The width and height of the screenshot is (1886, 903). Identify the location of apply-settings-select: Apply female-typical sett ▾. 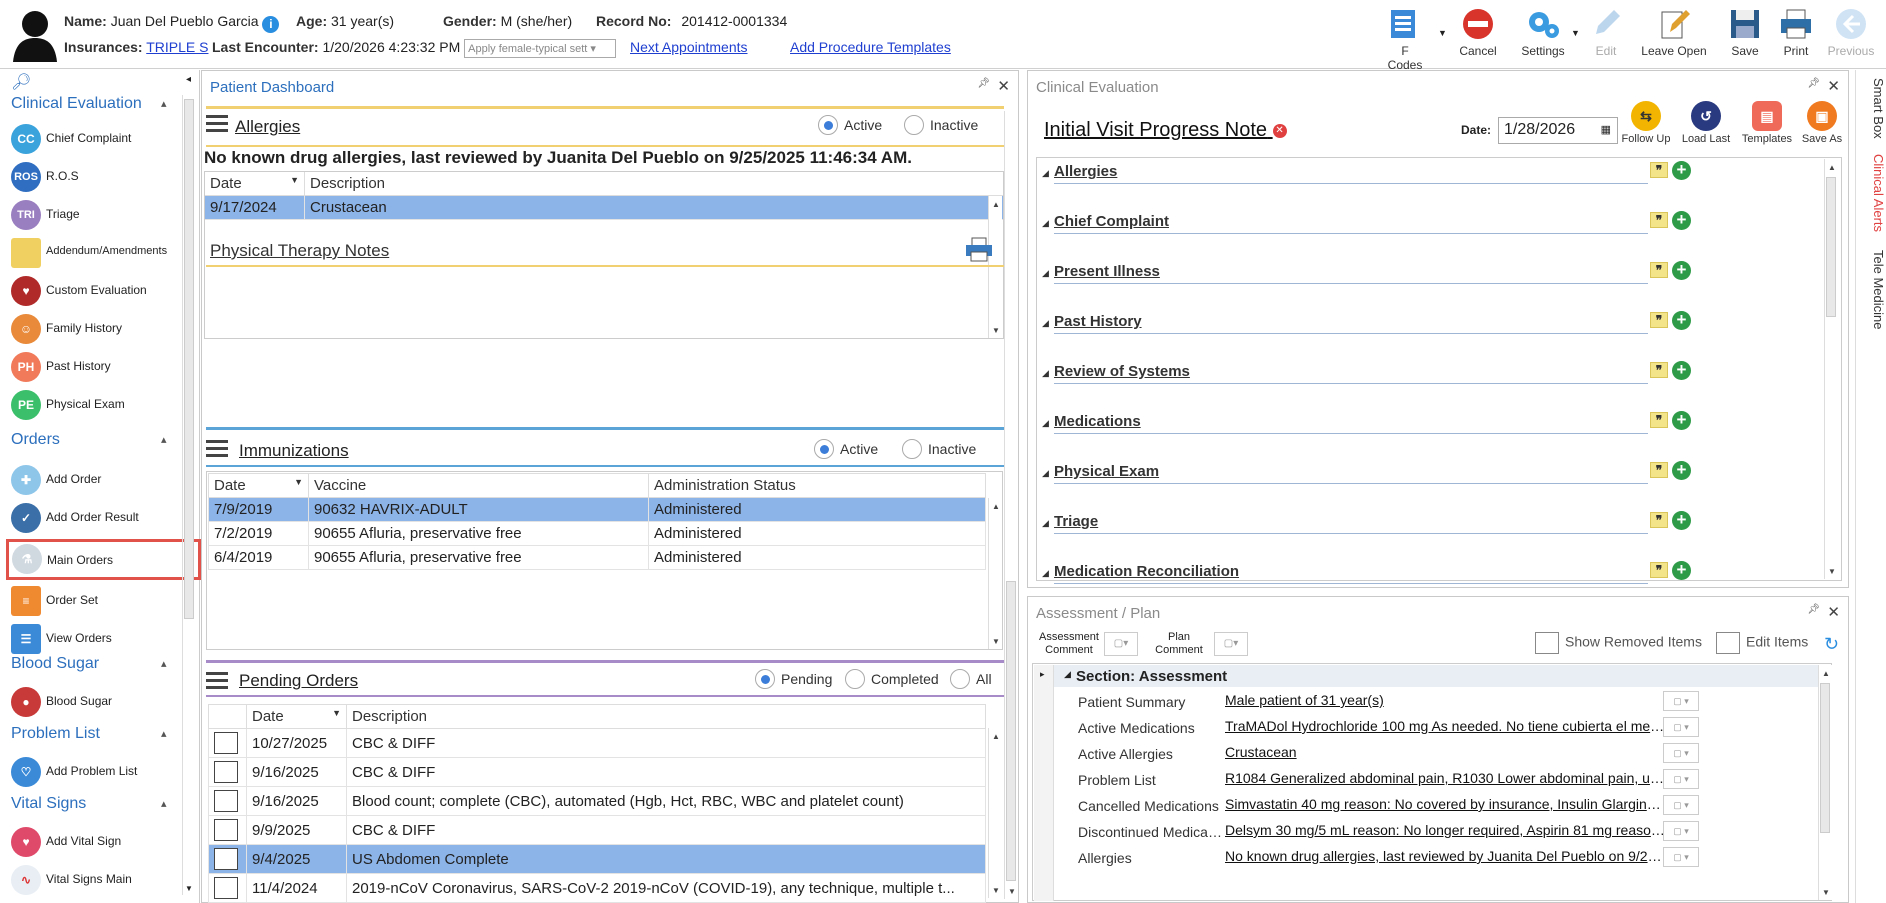
(540, 48).